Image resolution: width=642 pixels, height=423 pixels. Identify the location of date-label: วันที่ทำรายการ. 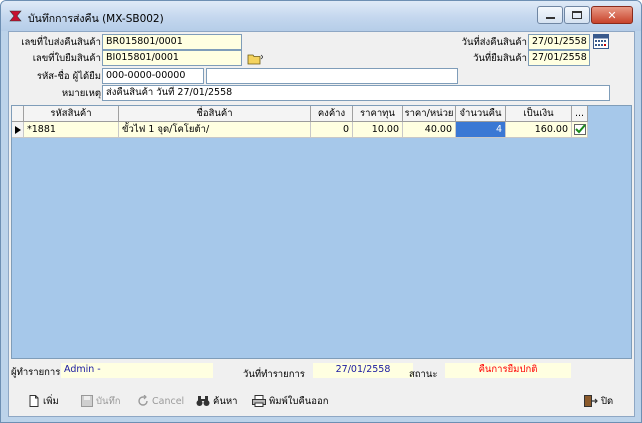
(274, 374).